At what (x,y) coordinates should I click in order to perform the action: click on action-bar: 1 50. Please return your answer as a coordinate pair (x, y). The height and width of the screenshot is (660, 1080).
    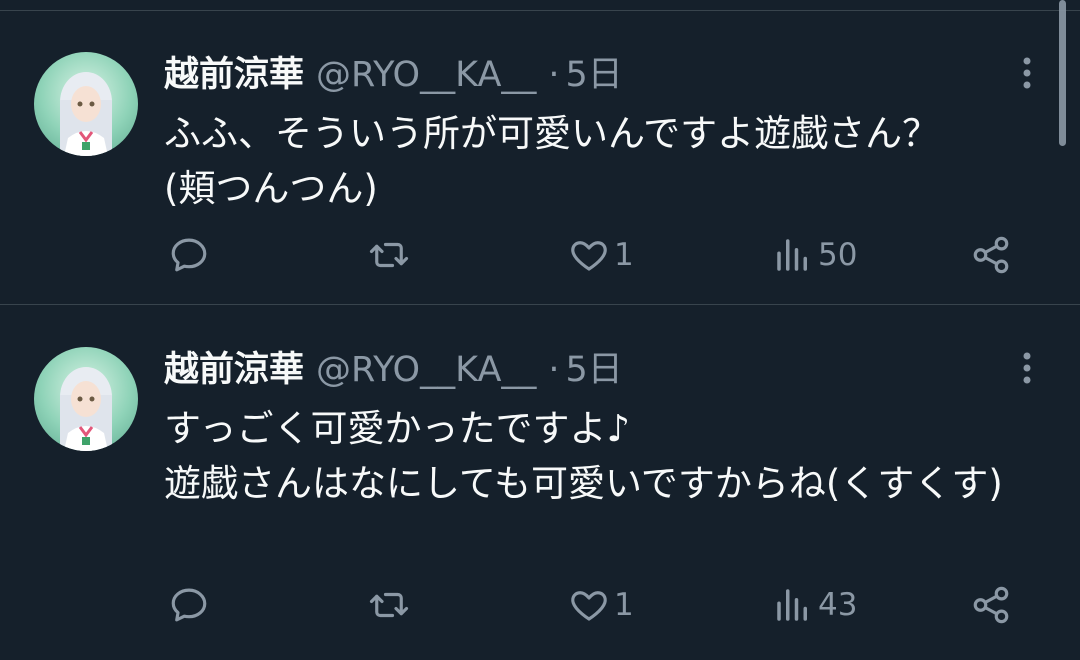
    Looking at the image, I should click on (540, 255).